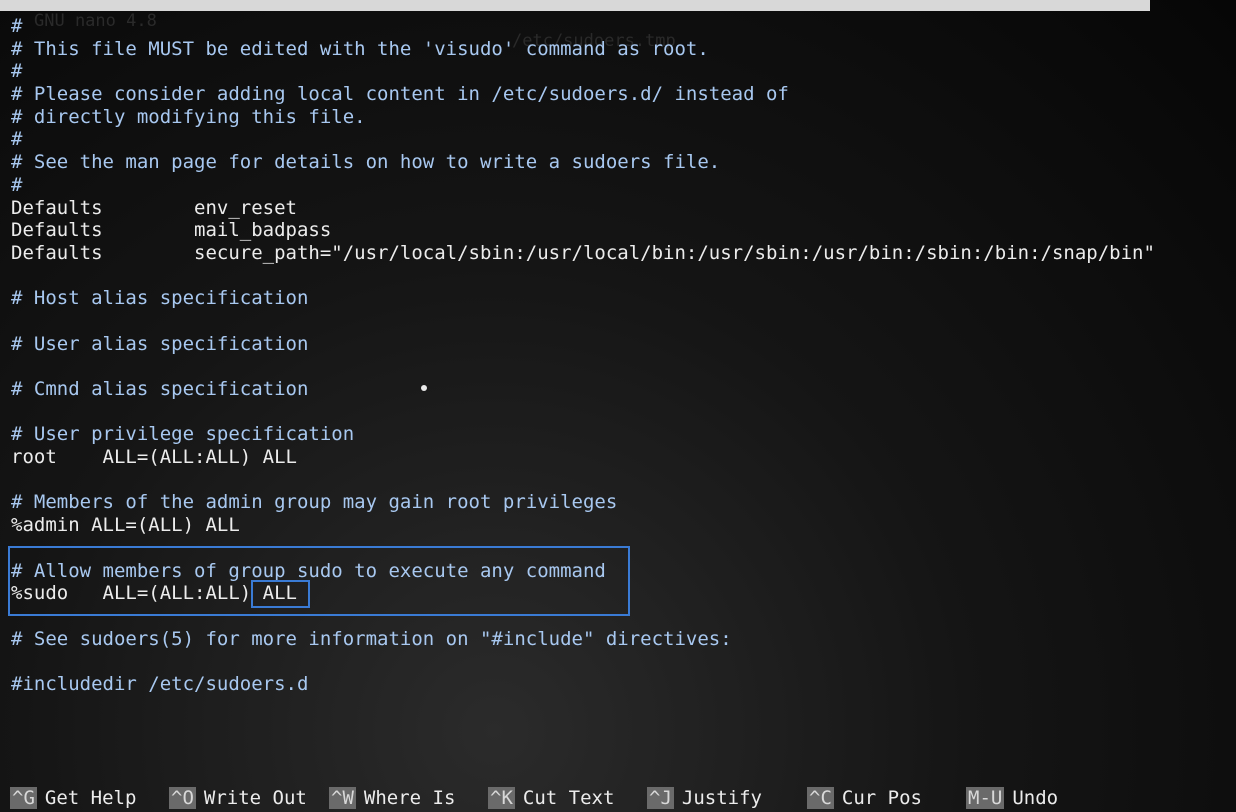  I want to click on shortcut-key: M-U, so click(985, 798).